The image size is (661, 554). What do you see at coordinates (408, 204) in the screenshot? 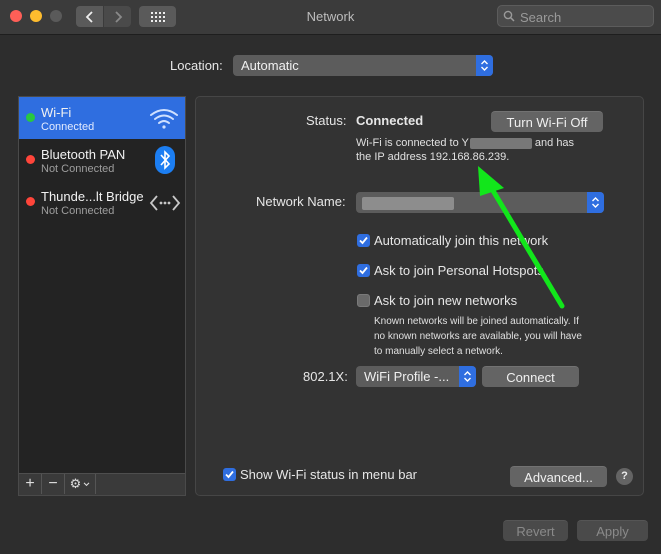
I see `redacted-network-value` at bounding box center [408, 204].